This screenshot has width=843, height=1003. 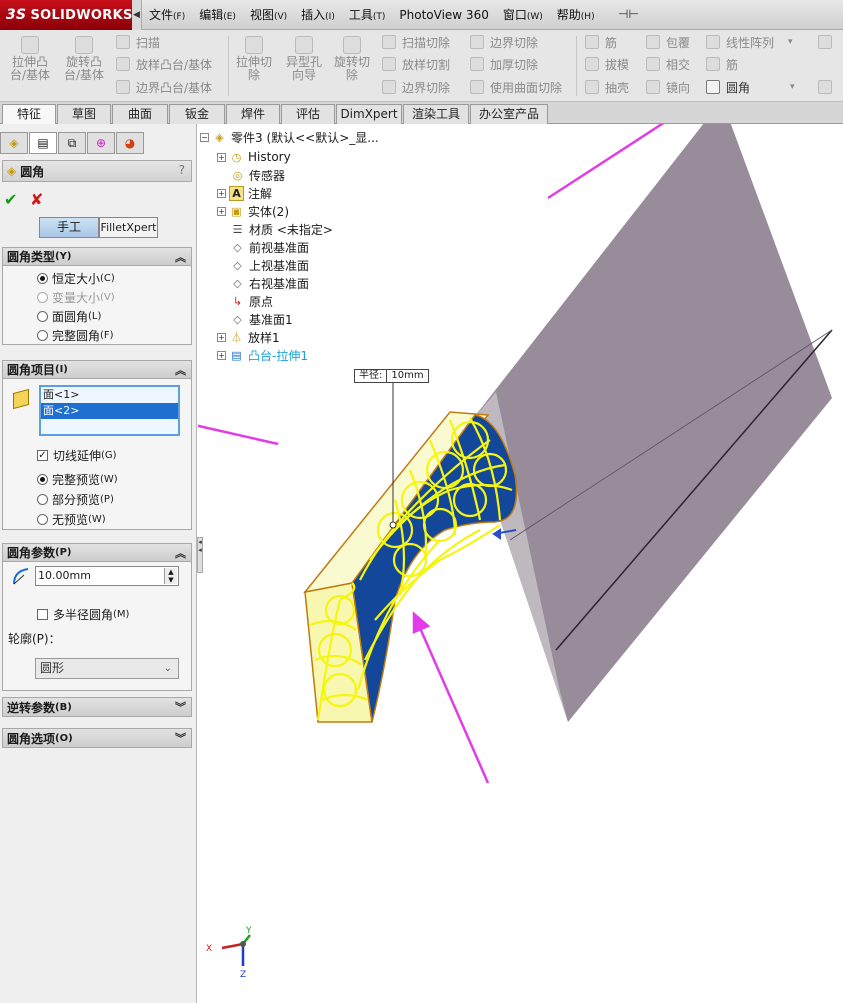 I want to click on tab-dimxpert: DimXpert, so click(x=369, y=114).